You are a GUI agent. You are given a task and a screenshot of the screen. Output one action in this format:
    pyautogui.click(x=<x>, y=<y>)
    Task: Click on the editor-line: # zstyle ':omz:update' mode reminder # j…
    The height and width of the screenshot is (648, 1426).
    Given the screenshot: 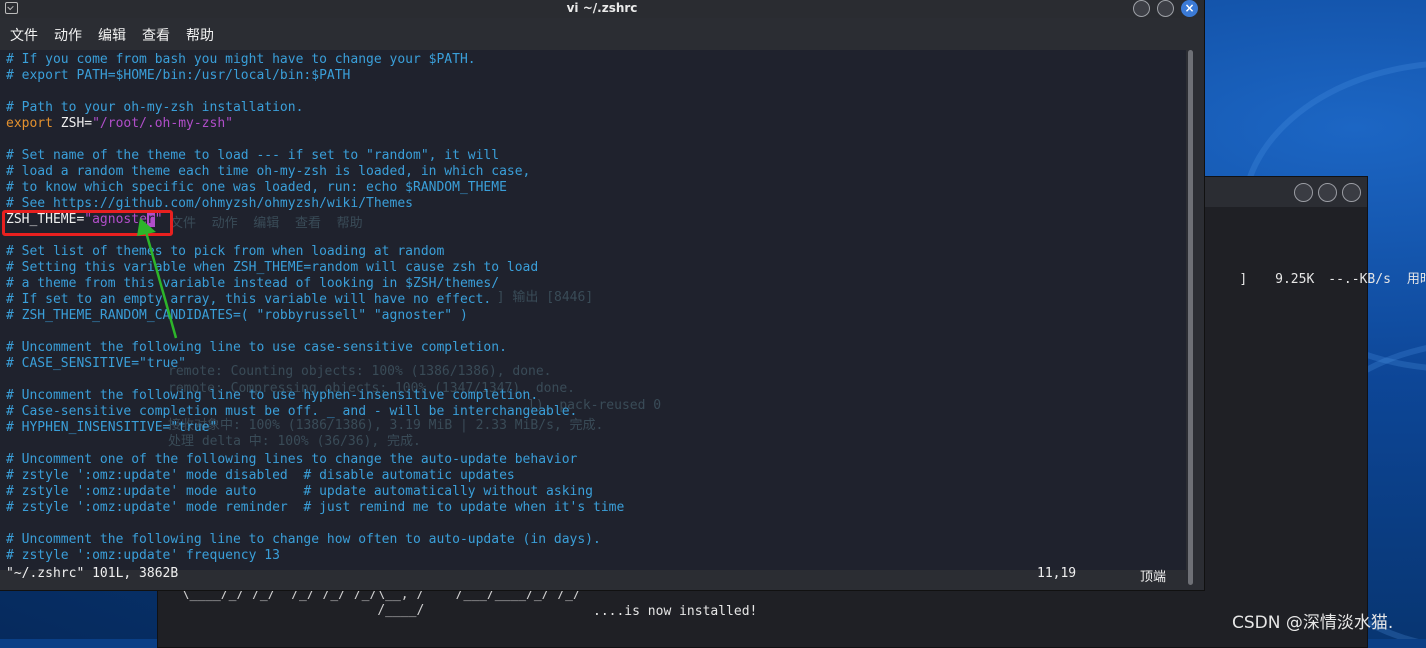 What is the action you would take?
    pyautogui.click(x=315, y=508)
    